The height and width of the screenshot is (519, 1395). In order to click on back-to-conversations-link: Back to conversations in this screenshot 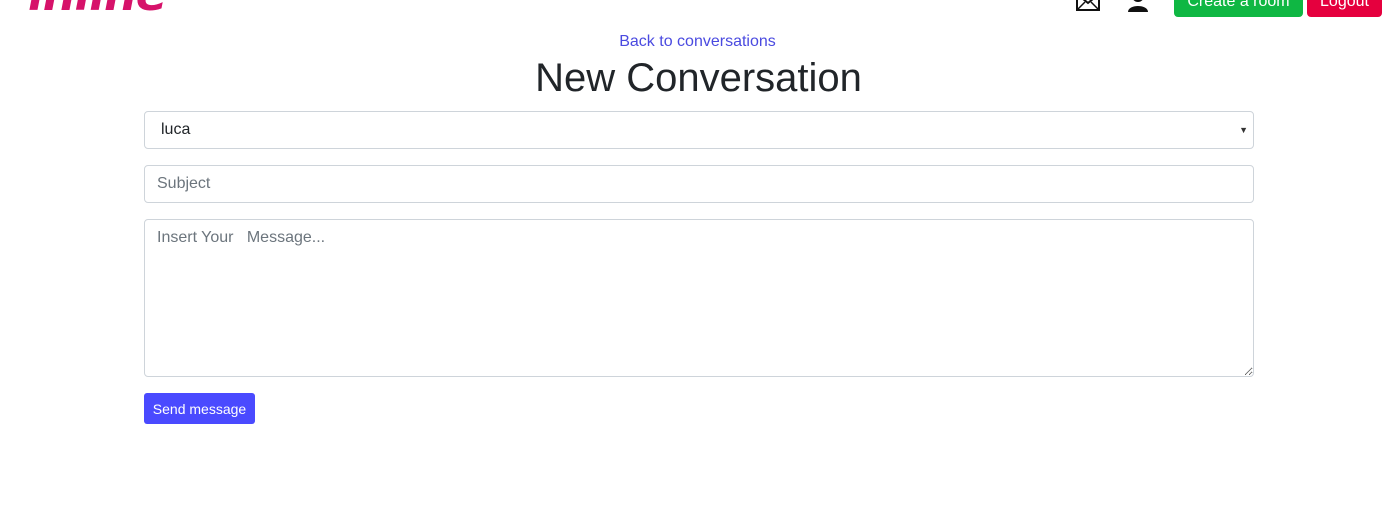, I will do `click(697, 41)`.